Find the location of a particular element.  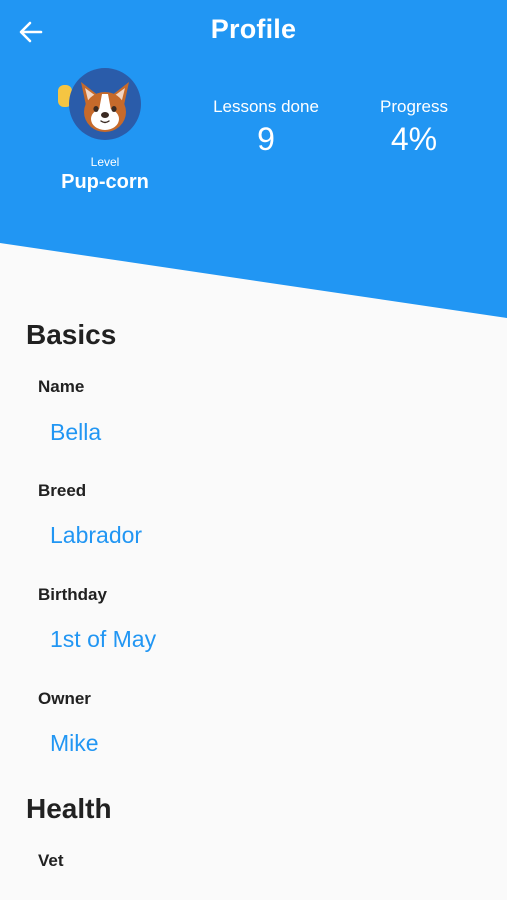

birthday-field: 1st of May is located at coordinates (103, 639).